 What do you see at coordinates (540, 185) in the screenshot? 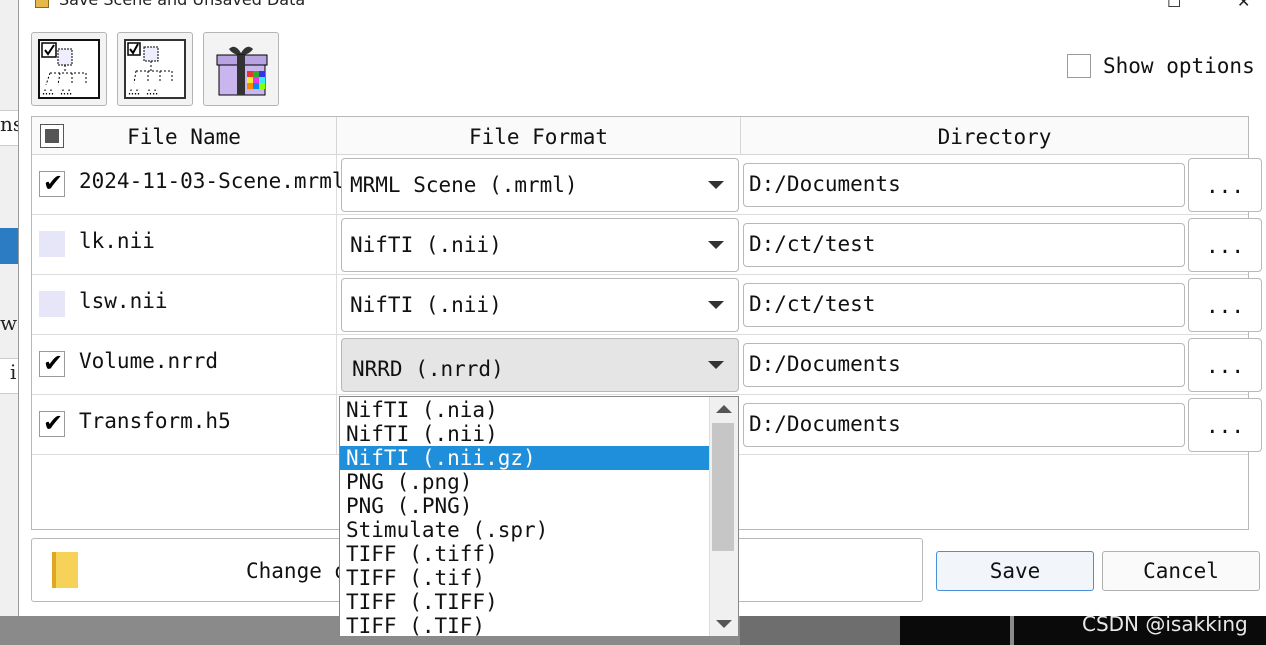
I see `file-format-select: MRML Scene (.mrml)` at bounding box center [540, 185].